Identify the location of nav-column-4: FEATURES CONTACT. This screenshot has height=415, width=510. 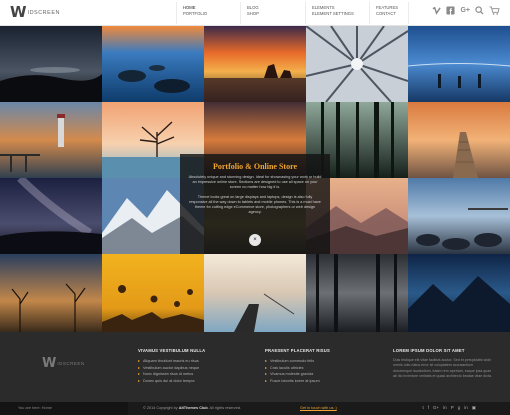
(387, 11).